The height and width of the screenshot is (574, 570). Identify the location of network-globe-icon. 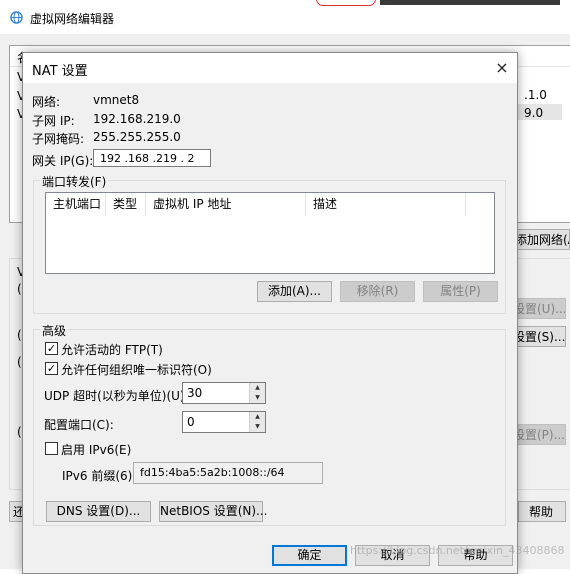
(16, 17).